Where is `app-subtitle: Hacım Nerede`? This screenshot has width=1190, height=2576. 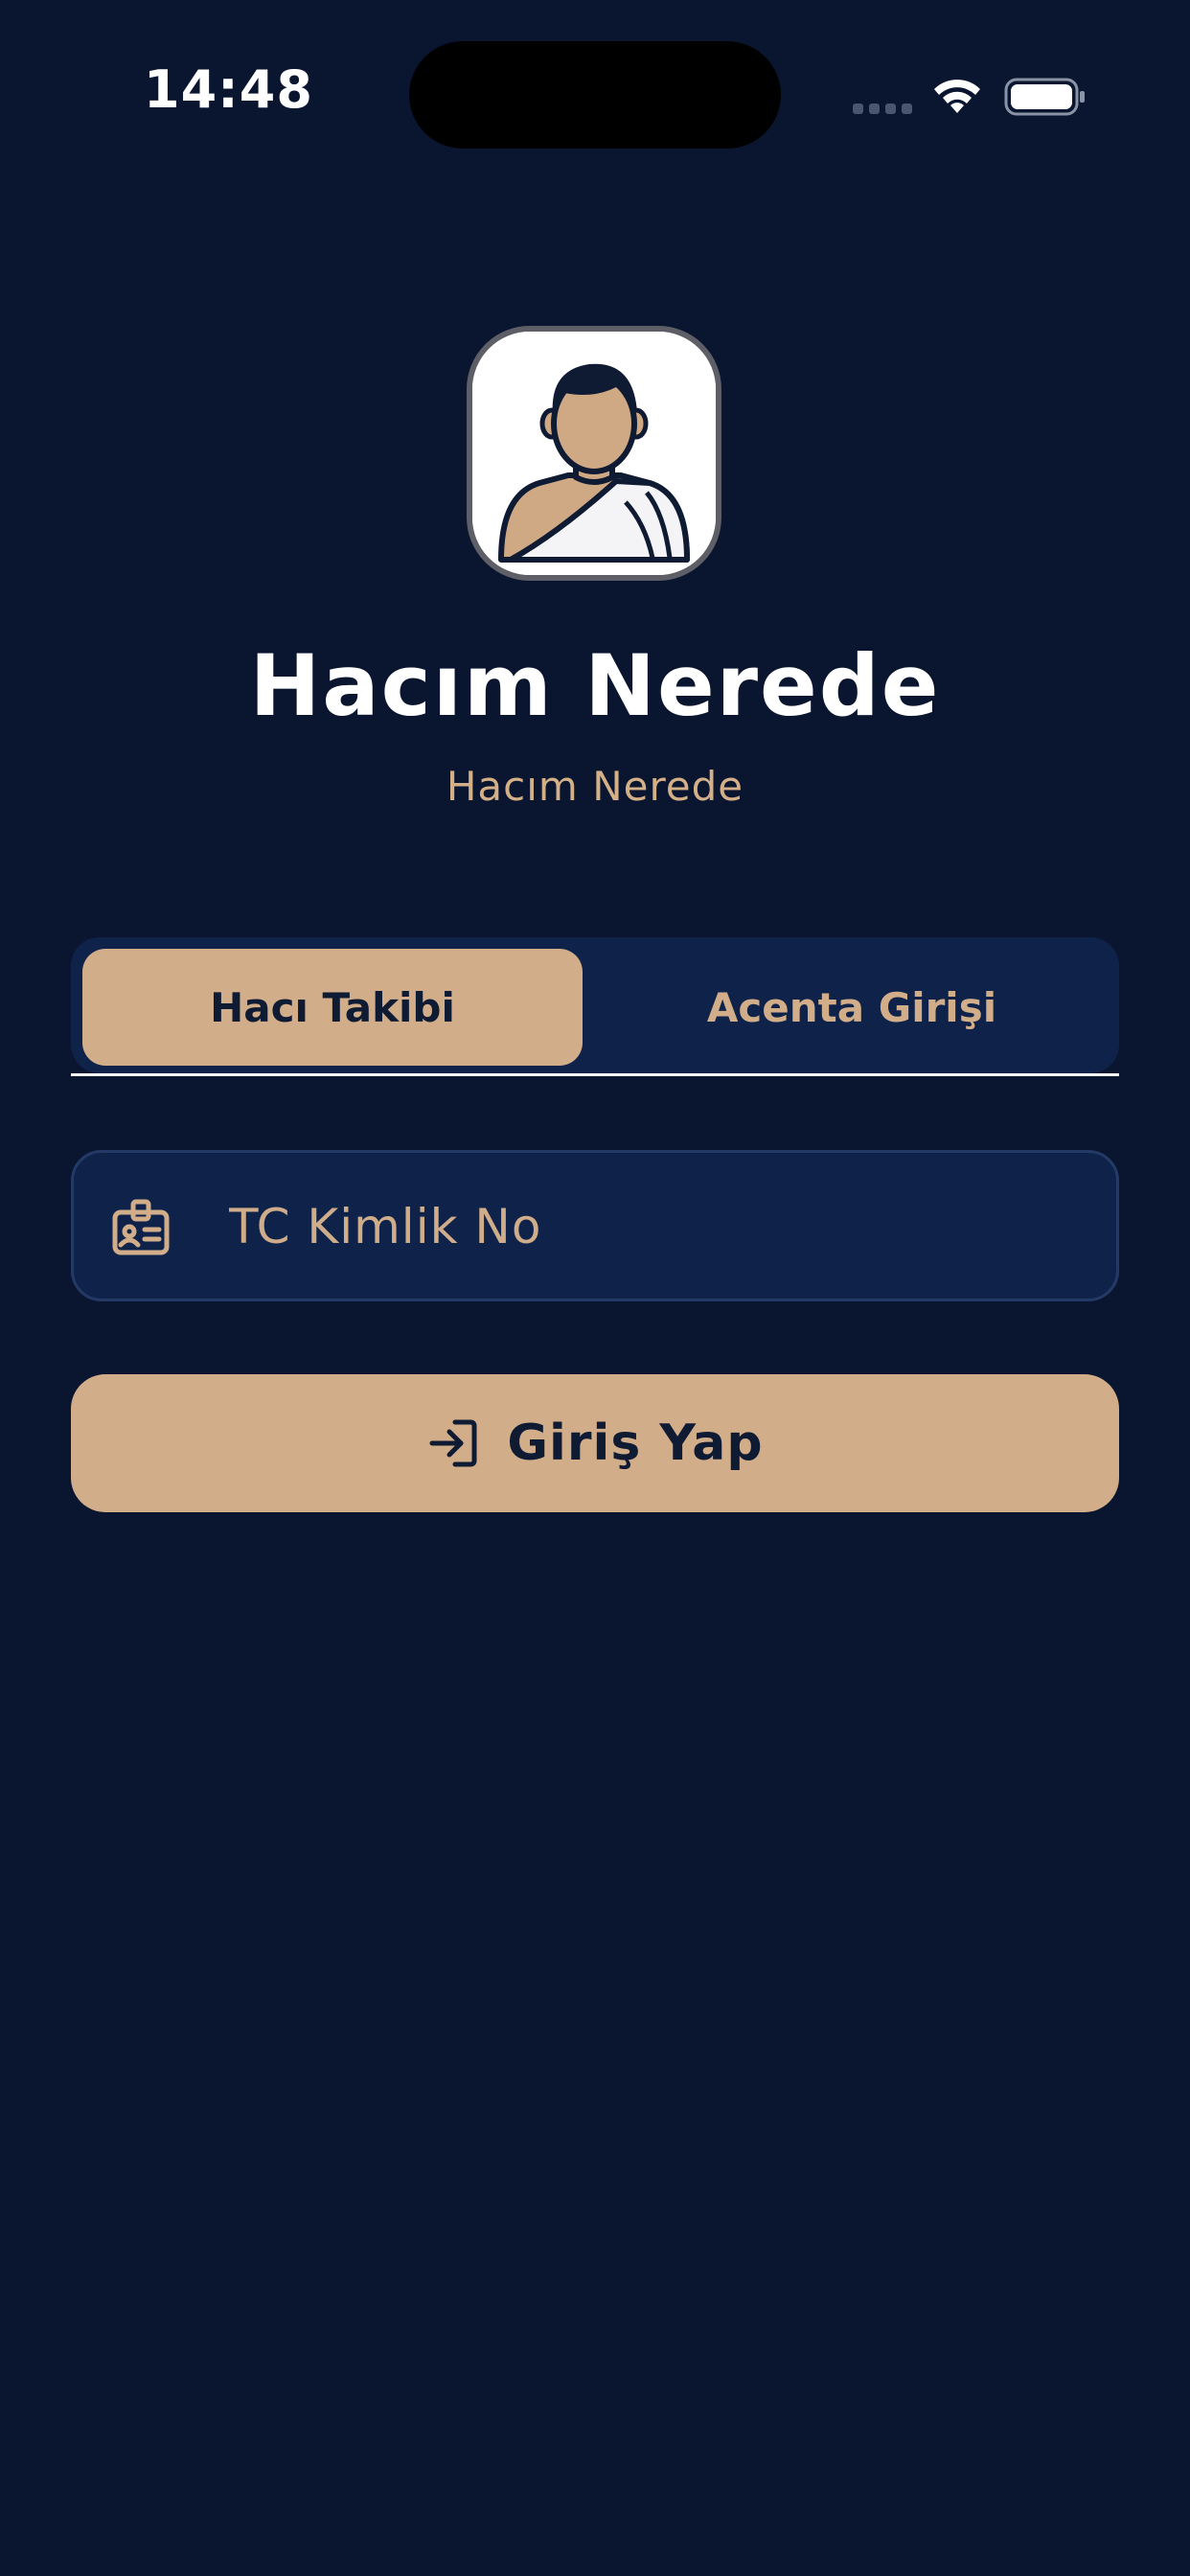 app-subtitle: Hacım Nerede is located at coordinates (595, 786).